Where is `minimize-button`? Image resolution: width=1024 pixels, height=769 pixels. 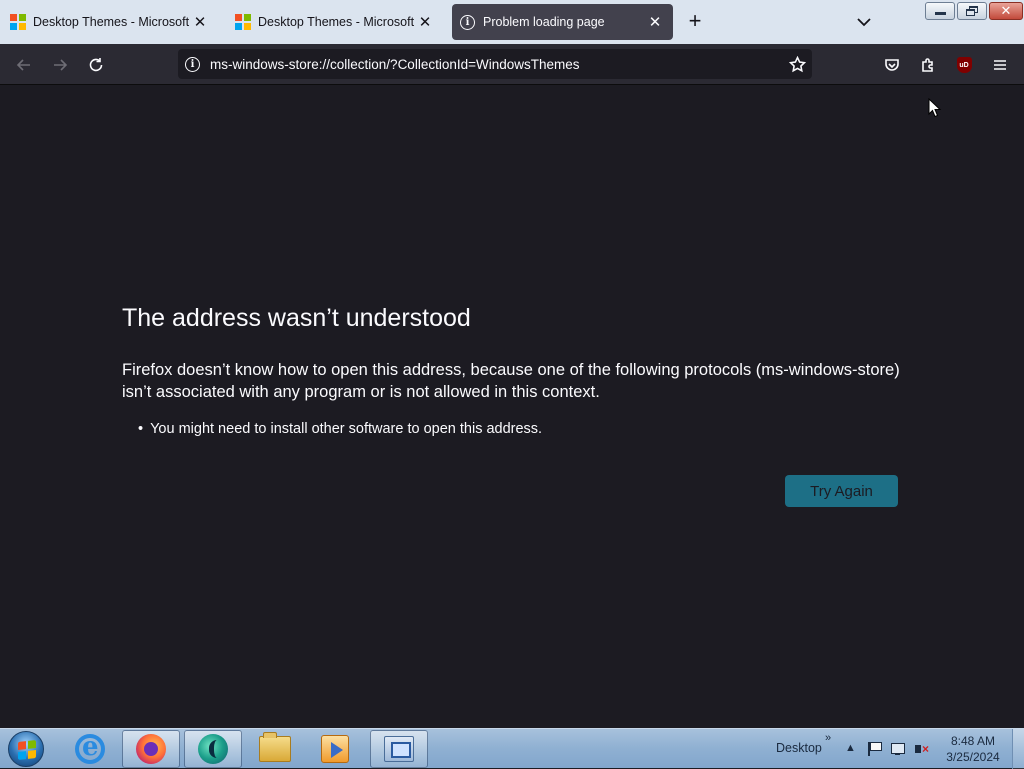
minimize-button is located at coordinates (940, 11).